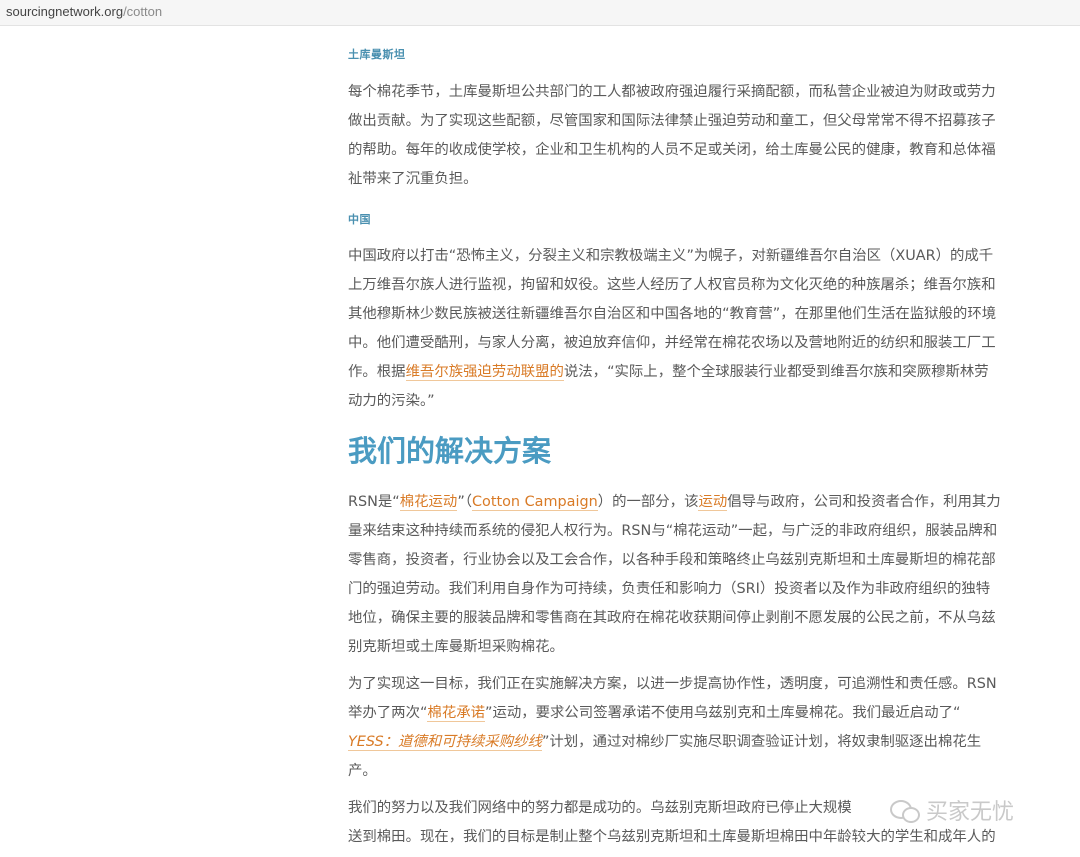 This screenshot has width=1080, height=857. Describe the element at coordinates (484, 372) in the screenshot. I see `uyghur-coalition-link: 维吾尔族强迫劳动联盟的` at that location.